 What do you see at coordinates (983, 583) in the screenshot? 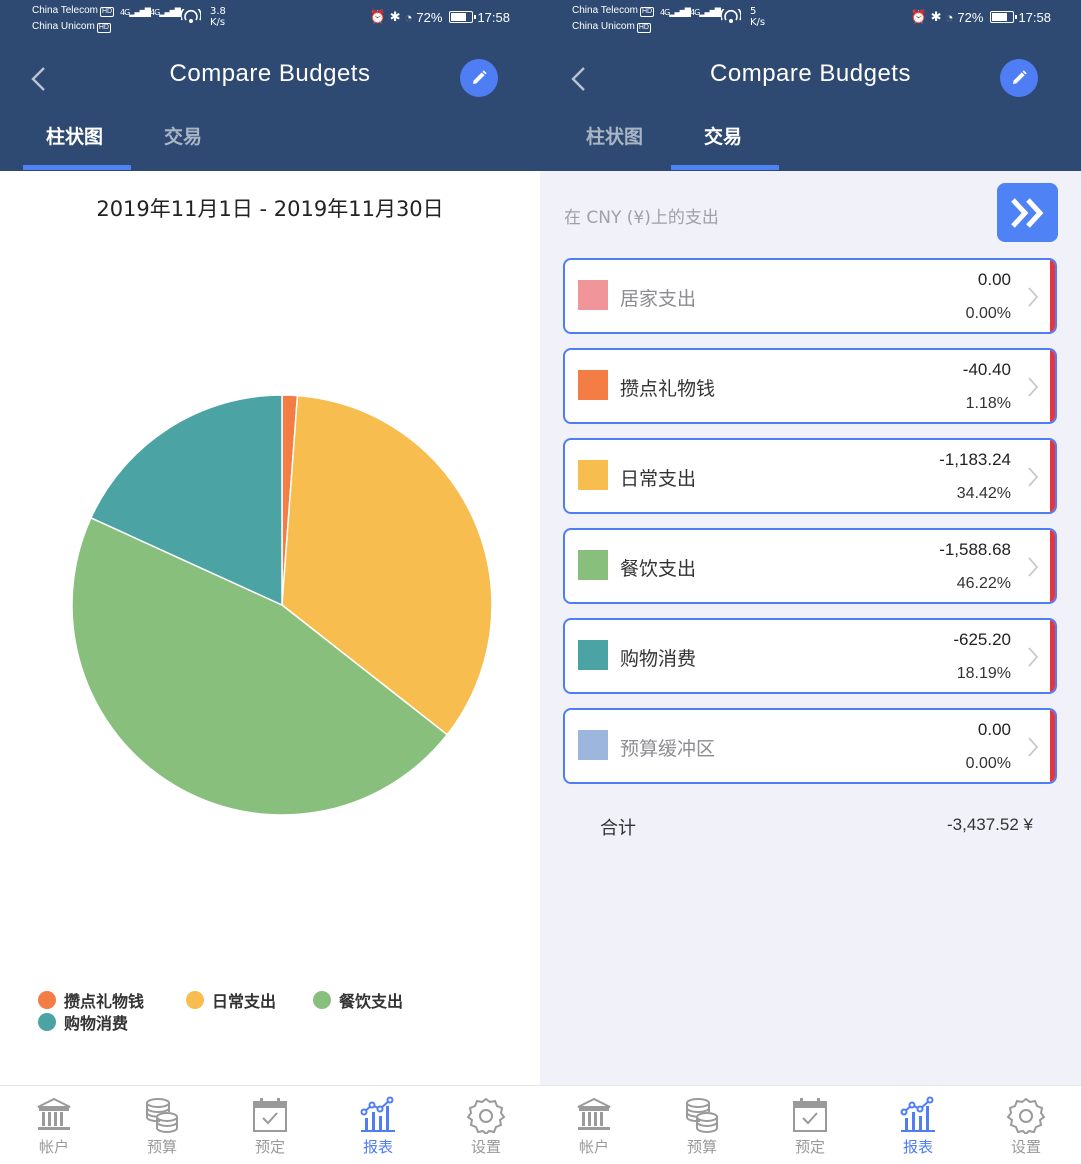
I see `category-percent: 46.22%` at bounding box center [983, 583].